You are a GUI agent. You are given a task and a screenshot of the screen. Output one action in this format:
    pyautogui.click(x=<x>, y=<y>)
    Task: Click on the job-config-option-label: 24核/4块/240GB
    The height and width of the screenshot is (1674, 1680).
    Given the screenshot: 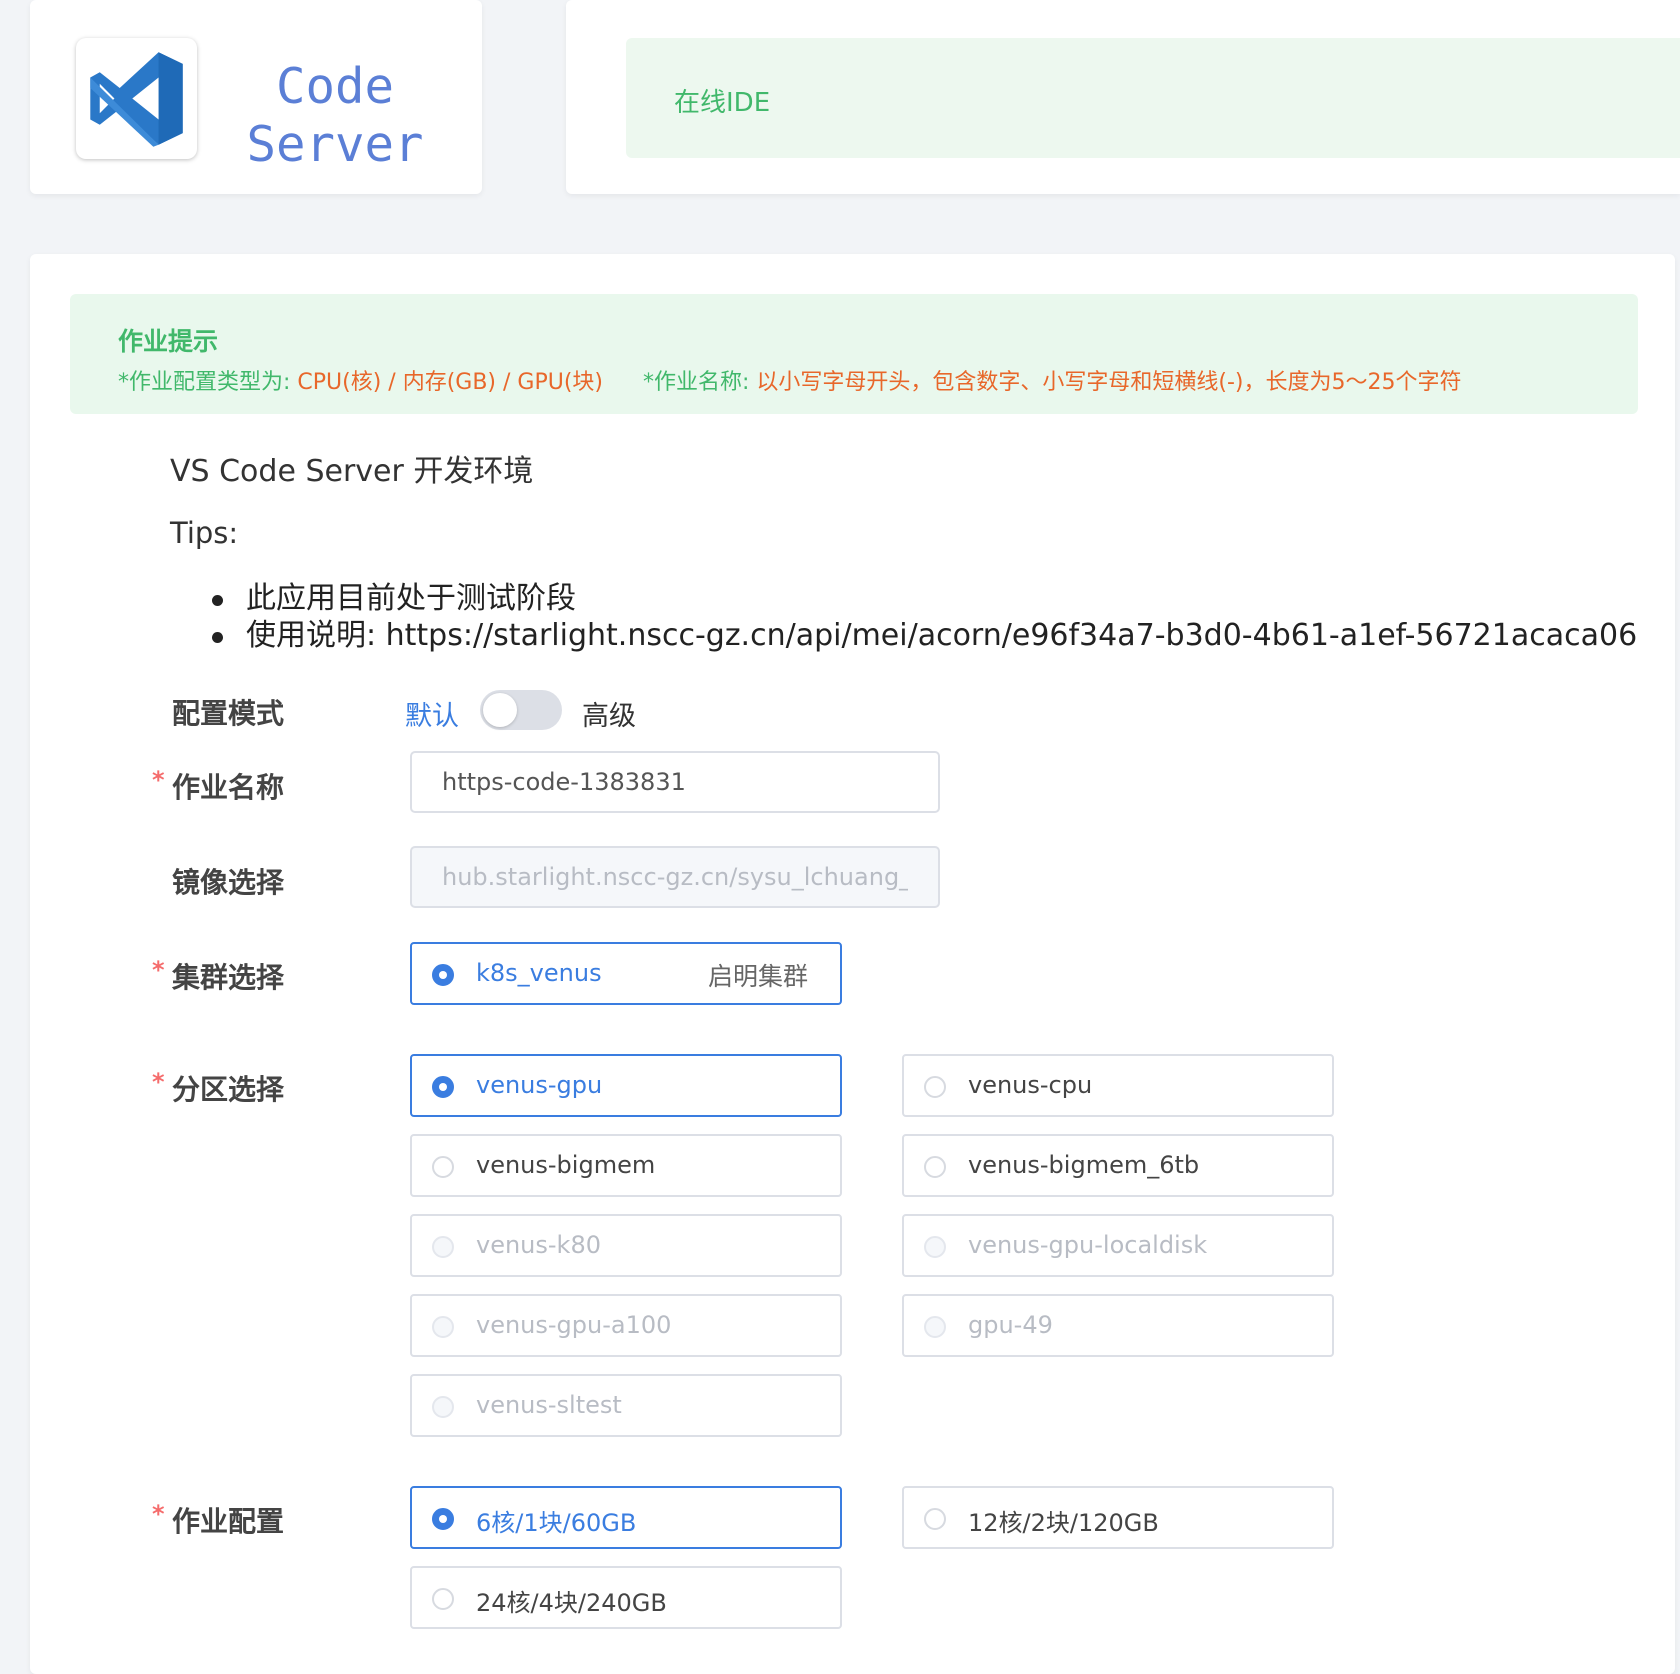 What is the action you would take?
    pyautogui.click(x=571, y=1603)
    